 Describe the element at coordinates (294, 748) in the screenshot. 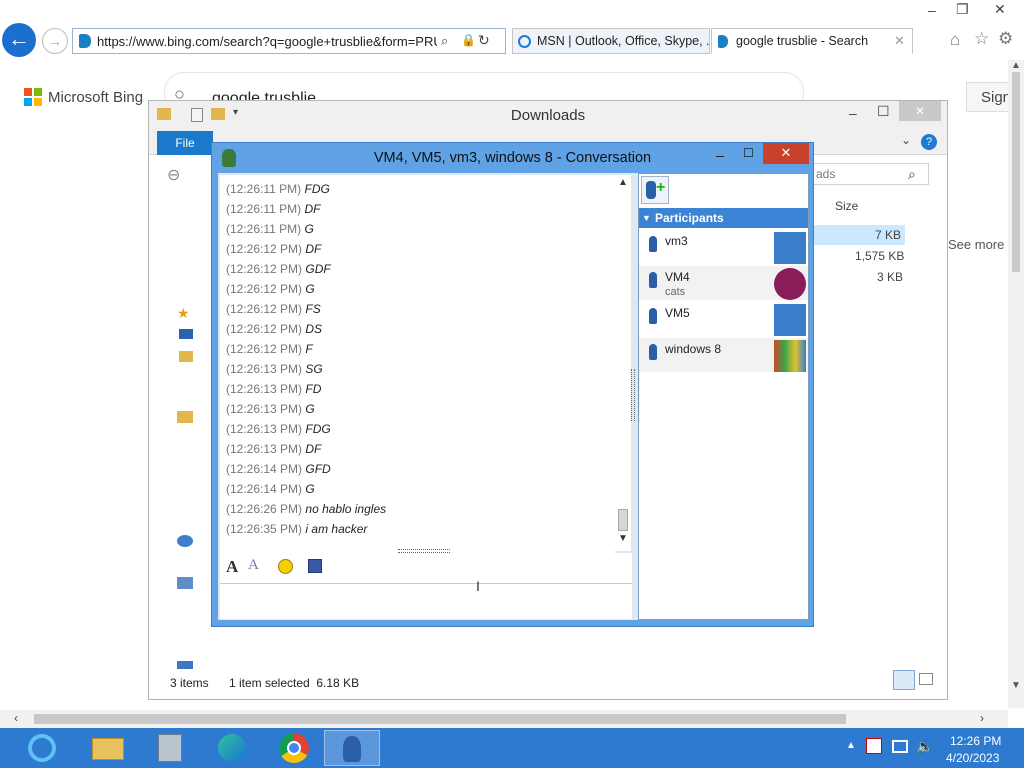

I see `taskbar-chrome` at that location.